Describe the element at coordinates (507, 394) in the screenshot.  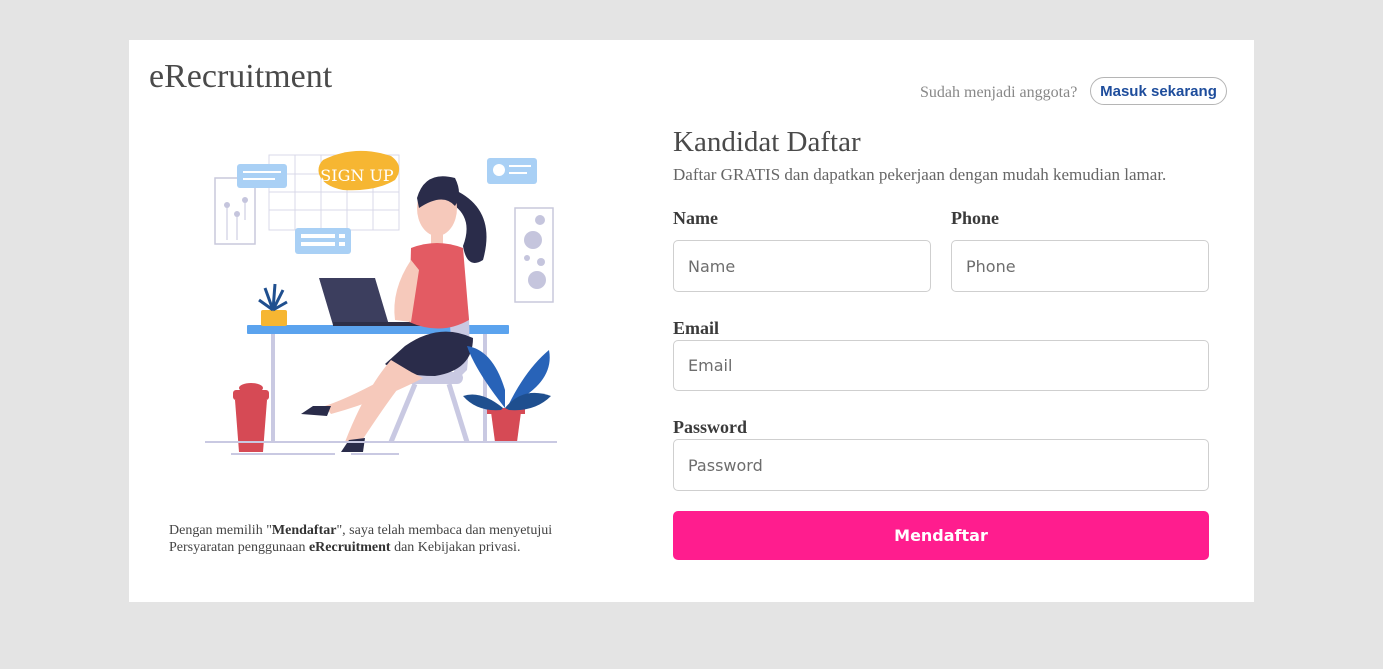
I see `floor-plant` at that location.